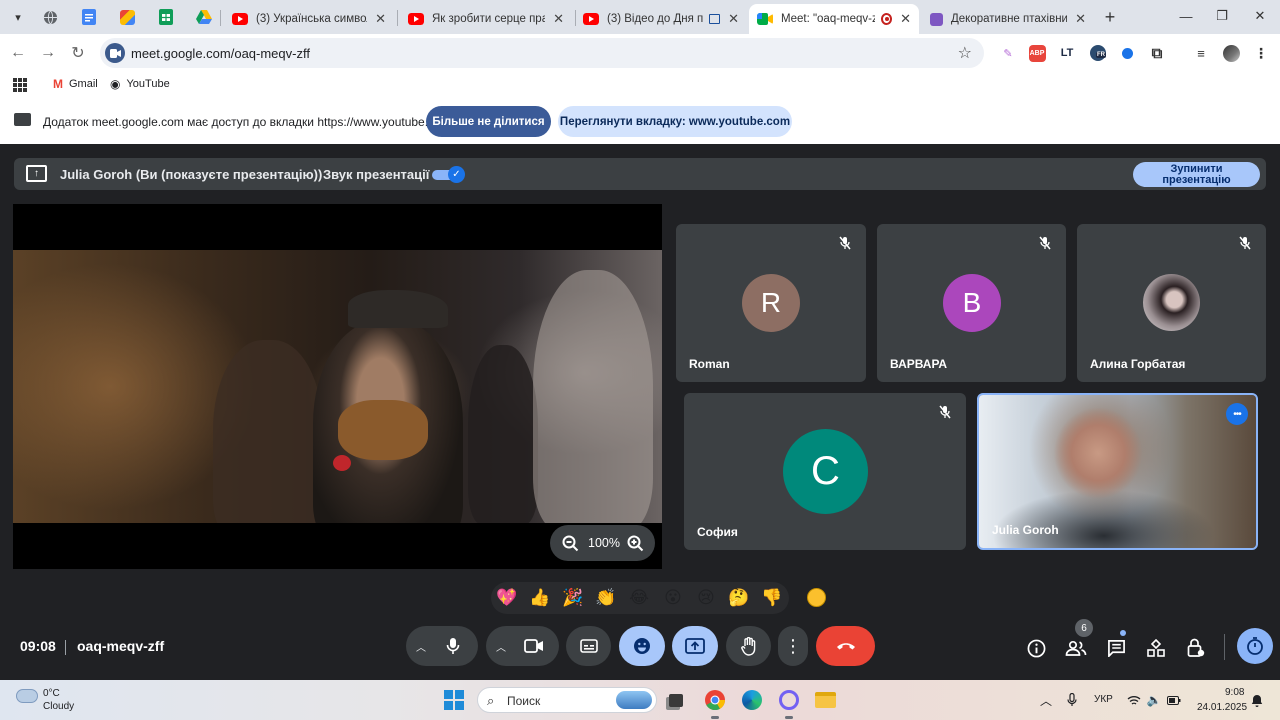 The height and width of the screenshot is (720, 1280). Describe the element at coordinates (676, 700) in the screenshot. I see `taskbar-task-view` at that location.